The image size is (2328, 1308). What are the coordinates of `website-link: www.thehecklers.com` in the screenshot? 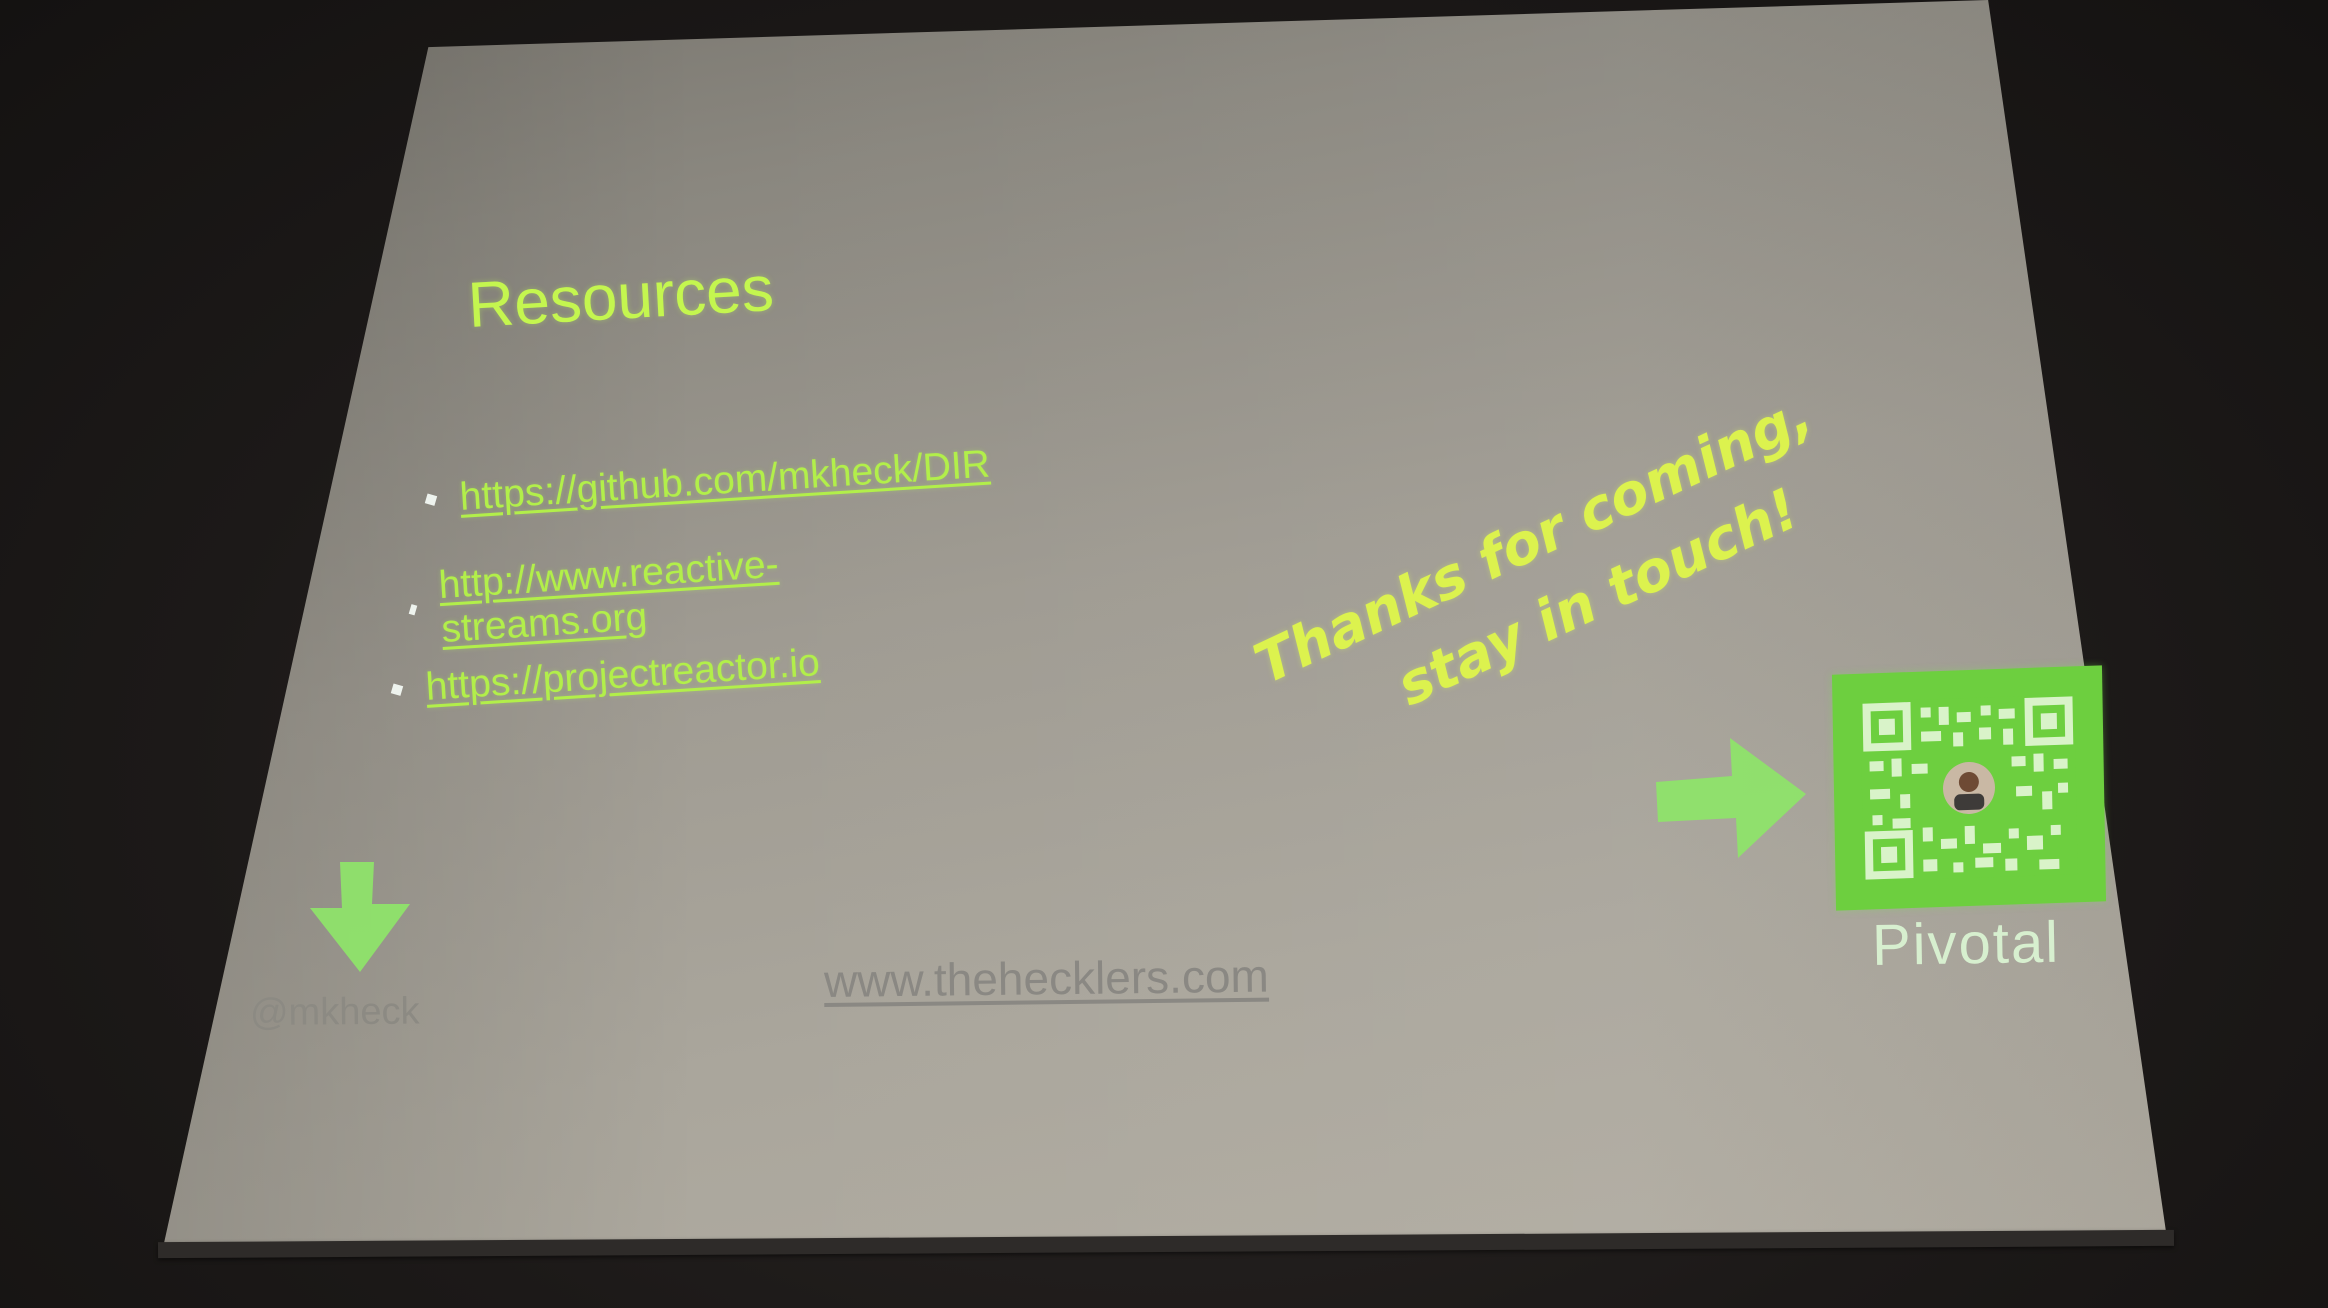 It's located at (1046, 978).